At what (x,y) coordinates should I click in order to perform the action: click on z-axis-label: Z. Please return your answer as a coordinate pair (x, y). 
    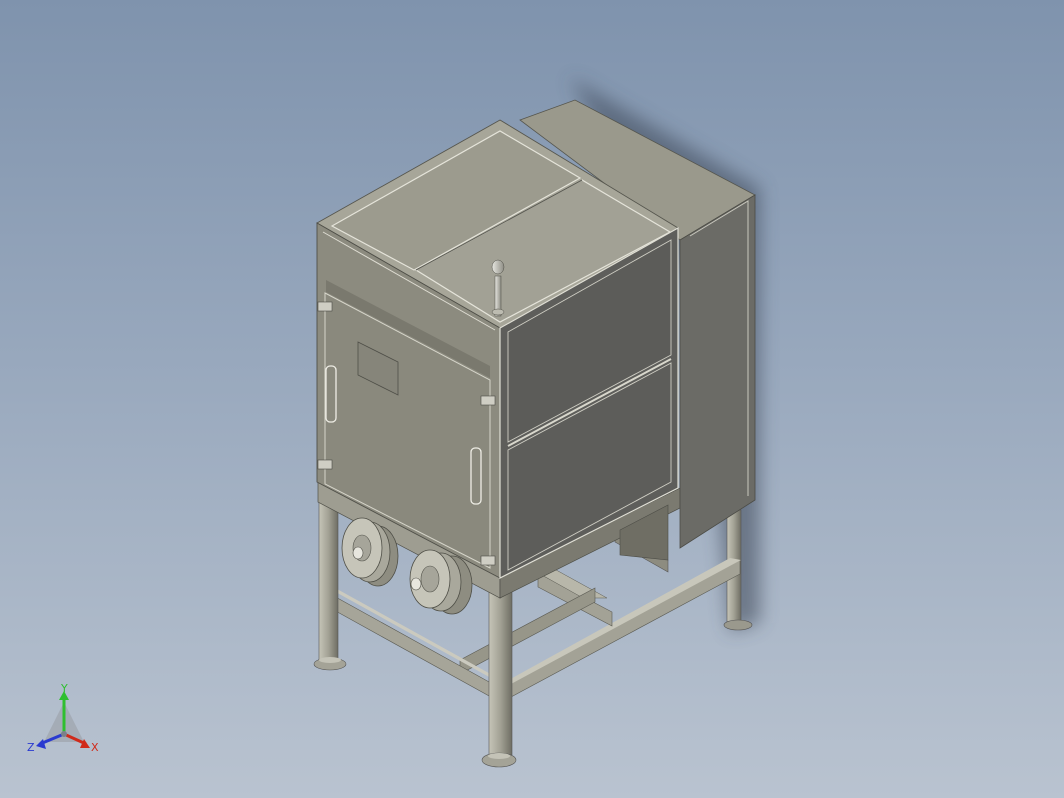
    Looking at the image, I should click on (31, 747).